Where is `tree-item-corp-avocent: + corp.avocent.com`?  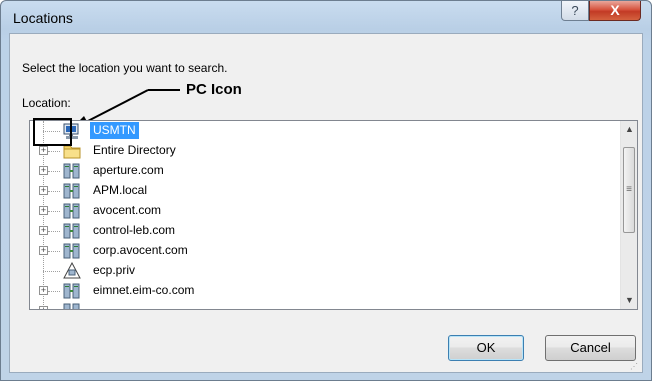
tree-item-corp-avocent: + corp.avocent.com is located at coordinates (325, 251).